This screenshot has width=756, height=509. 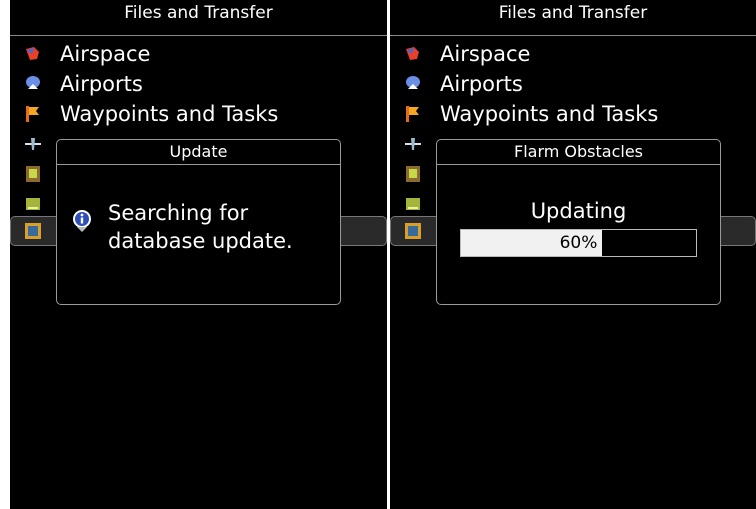 I want to click on dialog-message: Searching for database update., so click(x=200, y=227).